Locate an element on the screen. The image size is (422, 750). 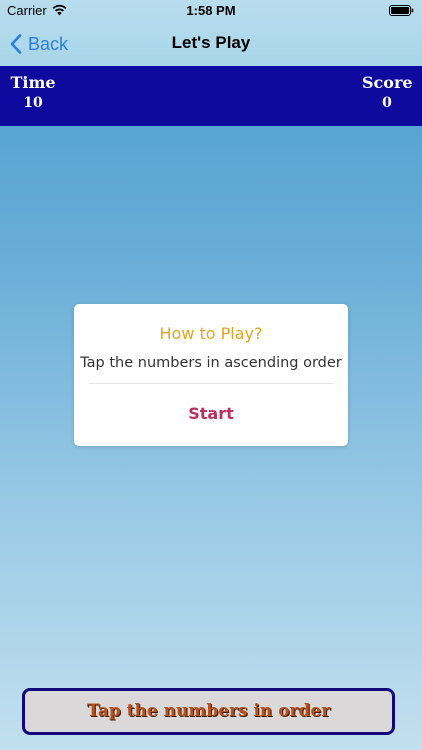
time-label: Time is located at coordinates (33, 82).